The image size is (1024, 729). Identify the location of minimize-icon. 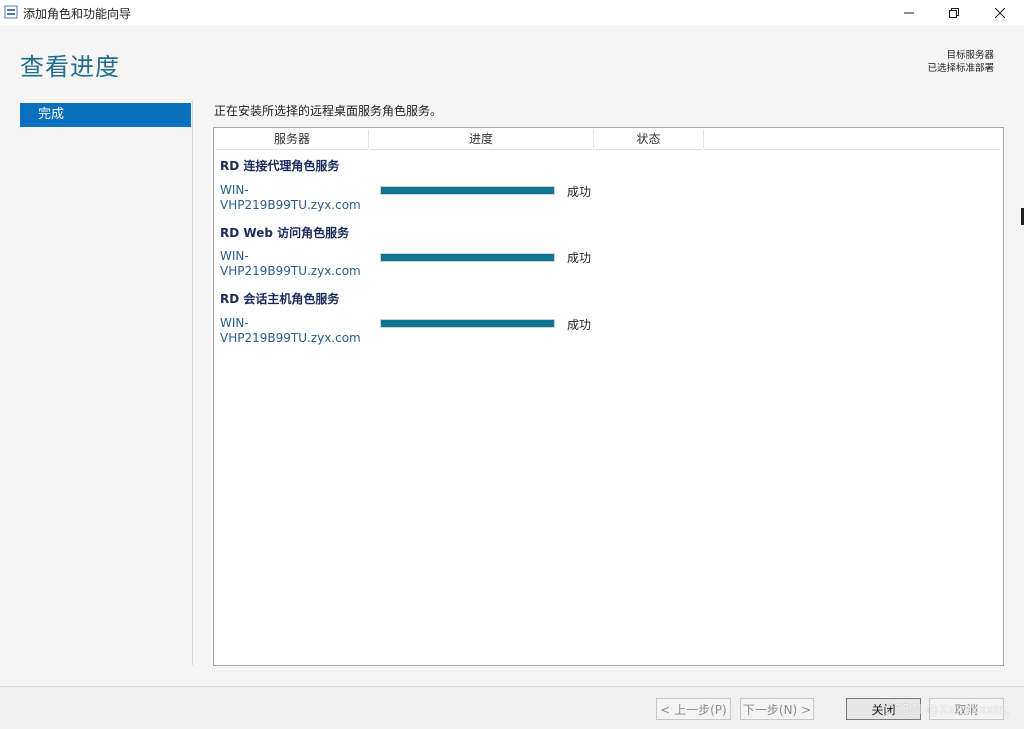
(909, 12).